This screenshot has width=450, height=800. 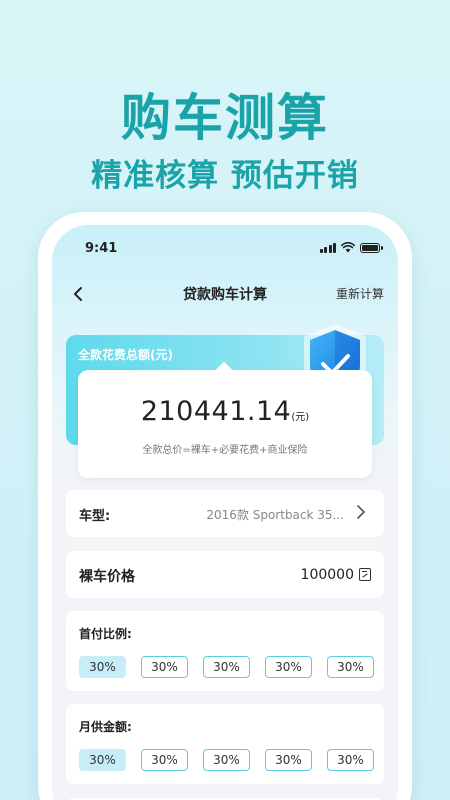 I want to click on total-amount-unit: (元), so click(x=300, y=417).